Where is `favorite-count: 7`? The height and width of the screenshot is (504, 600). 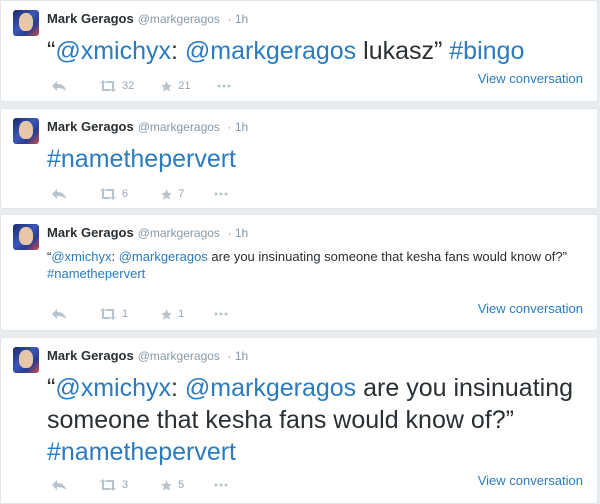
favorite-count: 7 is located at coordinates (181, 194).